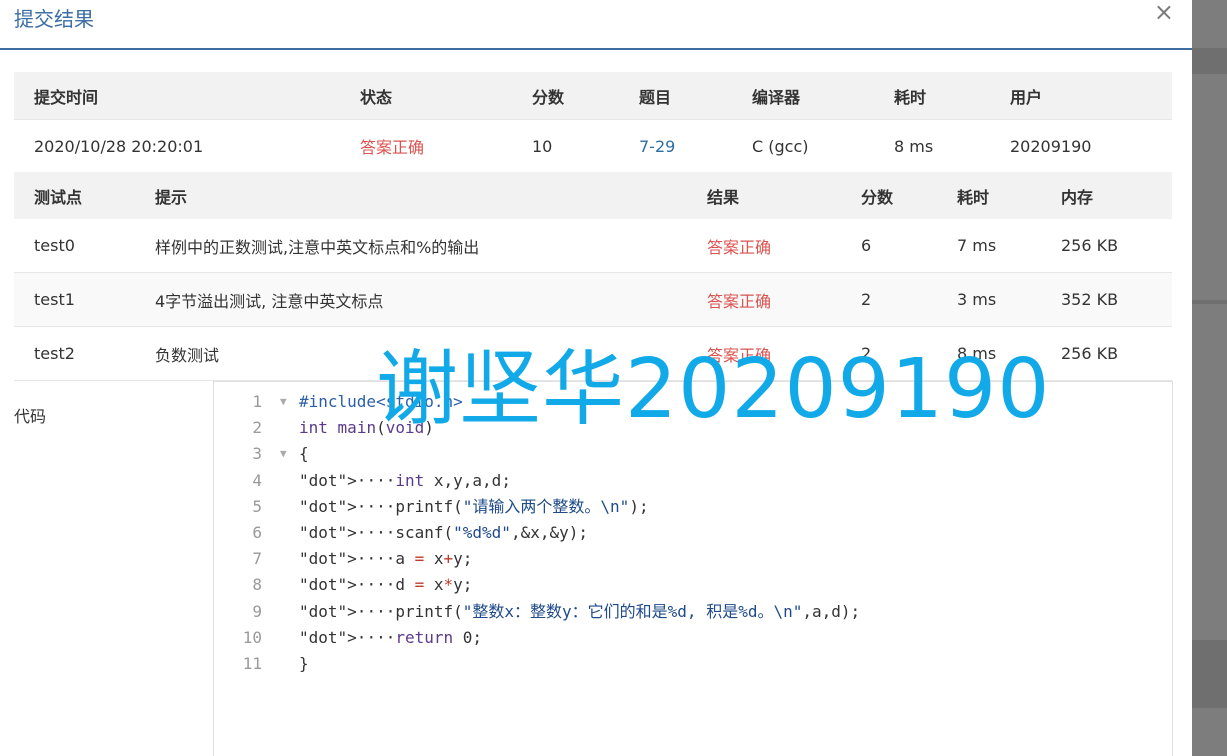  I want to click on test-hint: 4字节溢出测试, 注意中英文标点, so click(411, 299).